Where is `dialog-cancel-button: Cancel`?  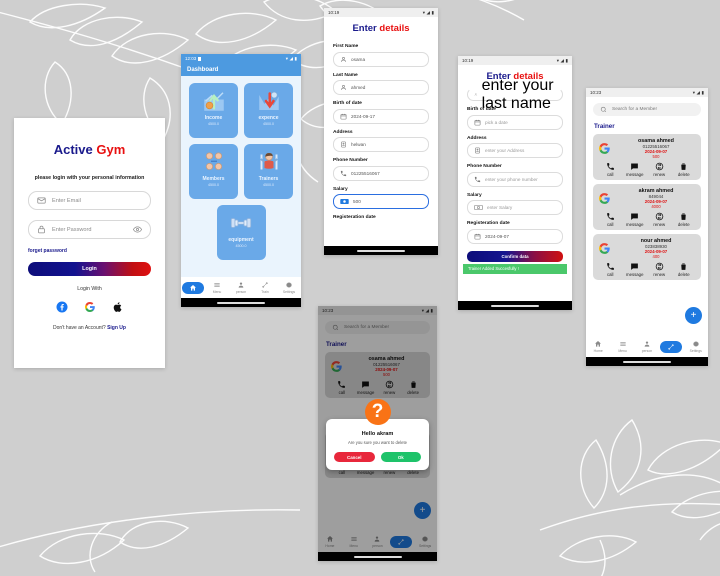 dialog-cancel-button: Cancel is located at coordinates (354, 457).